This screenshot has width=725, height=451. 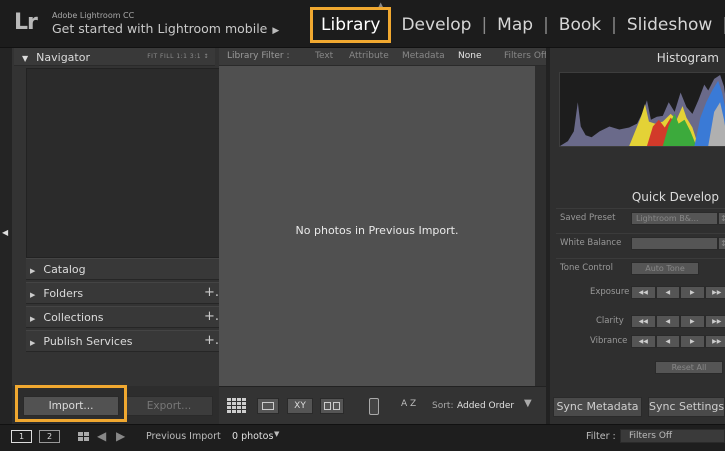 I want to click on vibrance-decrease-large-icon: ◀◀, so click(x=643, y=341).